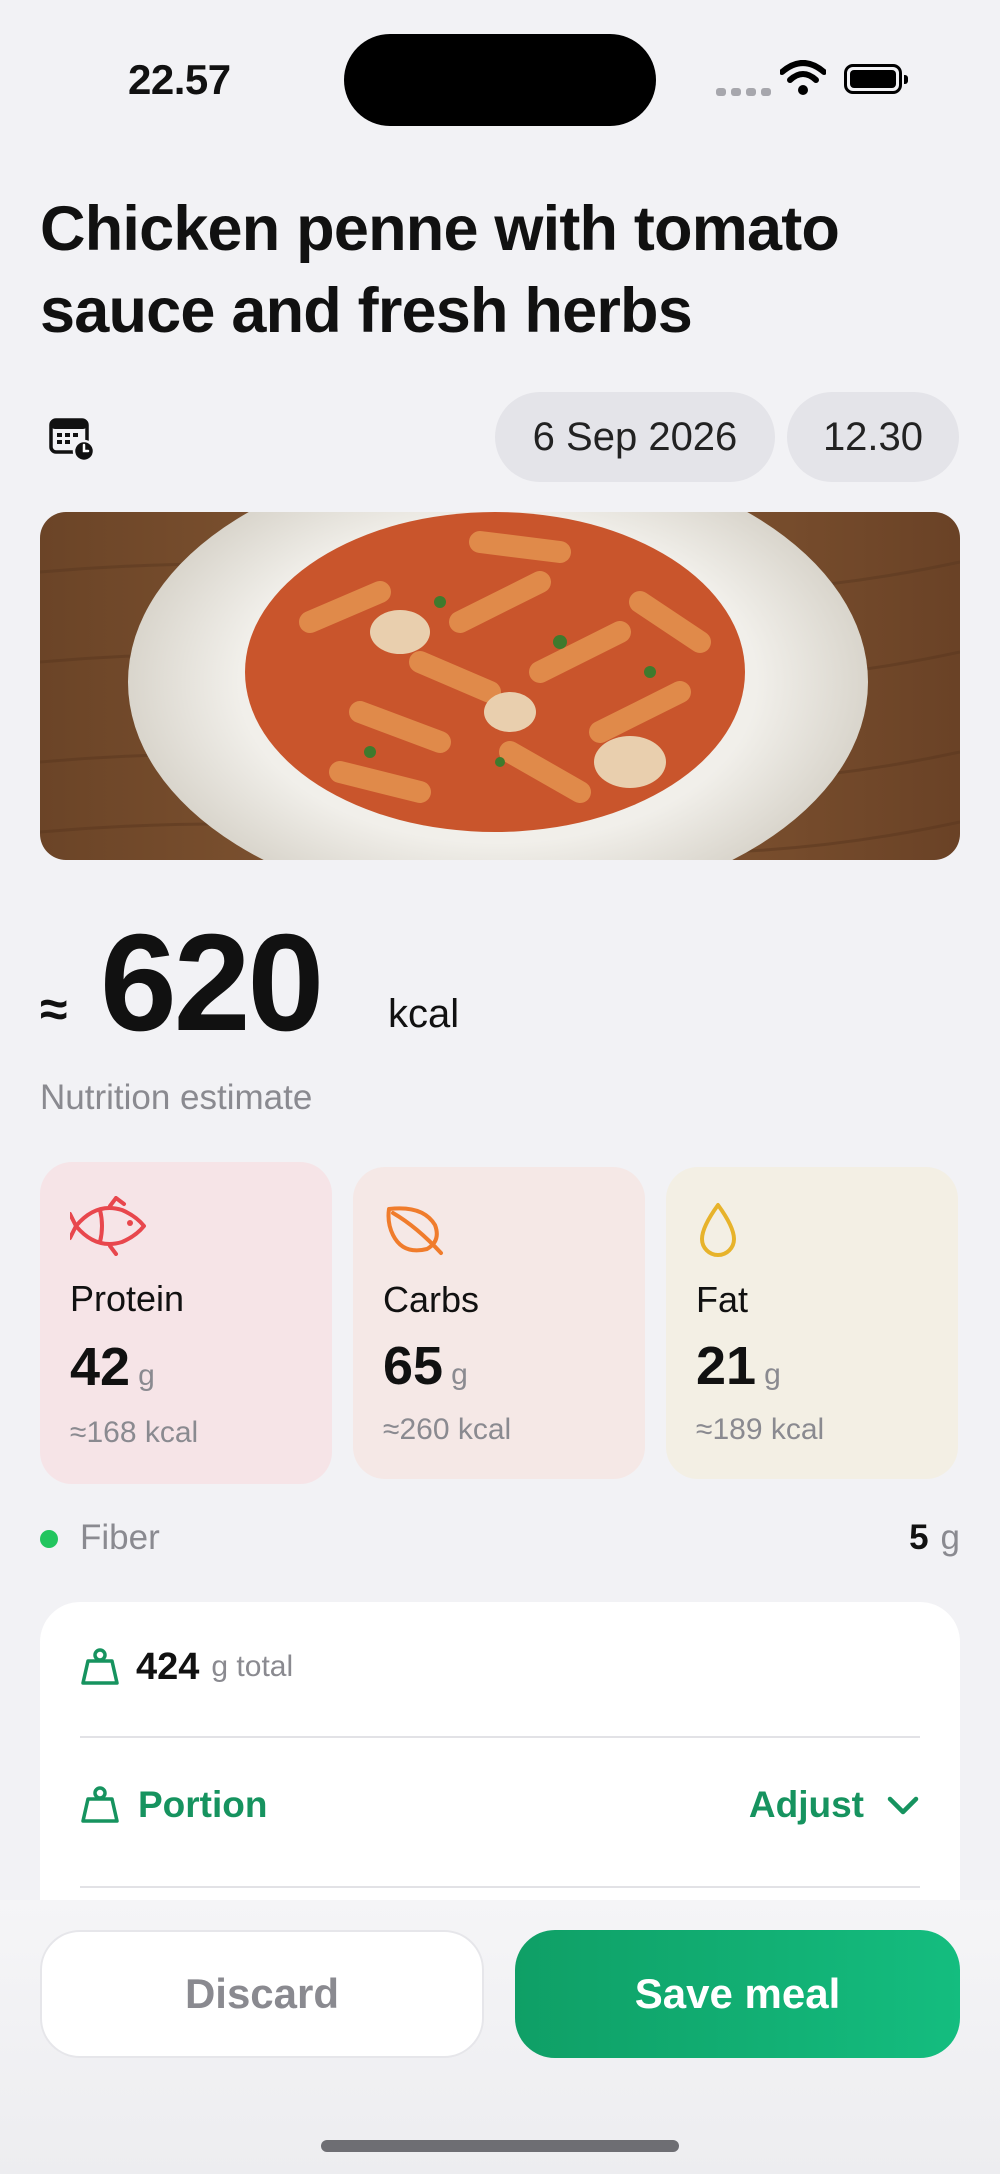  I want to click on macro-kcal: ≈260 kcal, so click(447, 1429).